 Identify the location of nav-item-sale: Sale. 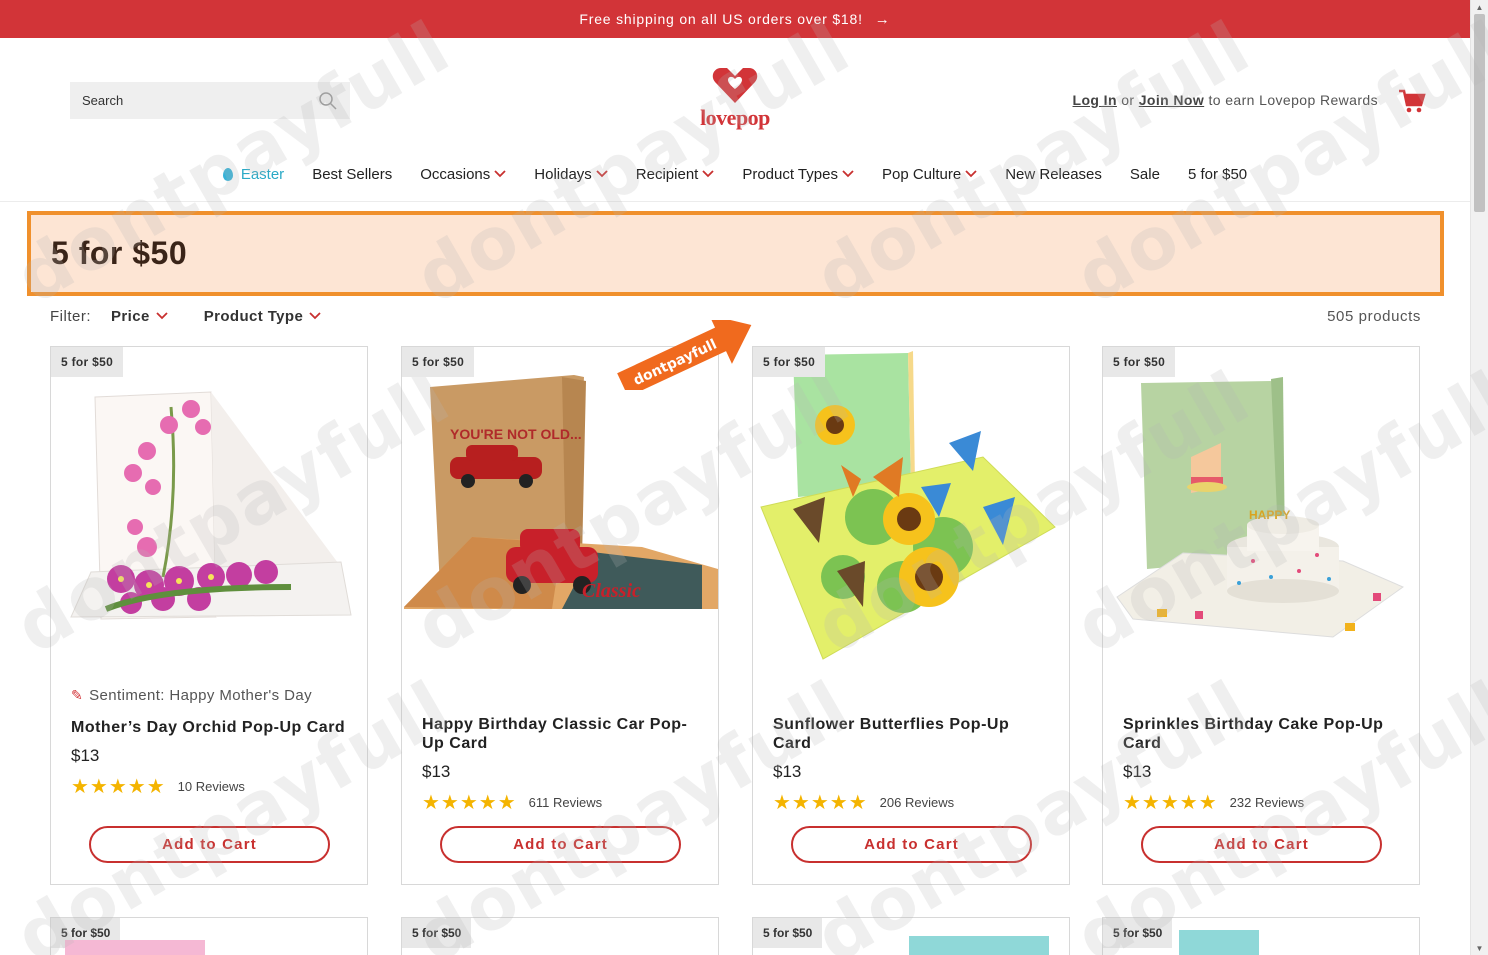
(1145, 174).